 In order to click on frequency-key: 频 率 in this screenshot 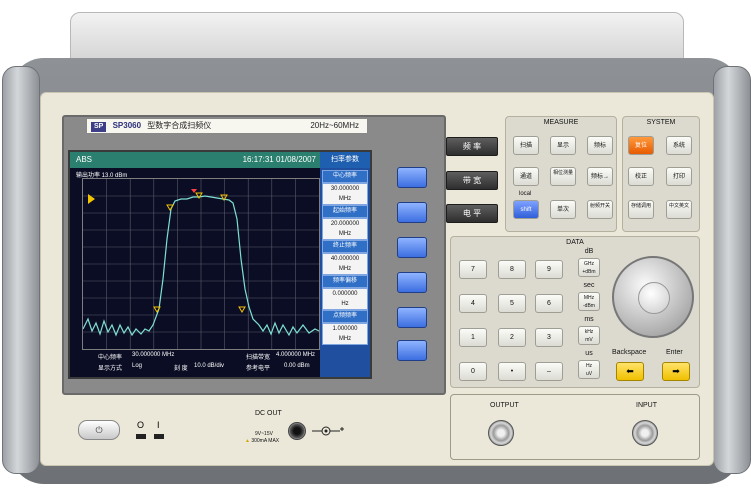, I will do `click(472, 146)`.